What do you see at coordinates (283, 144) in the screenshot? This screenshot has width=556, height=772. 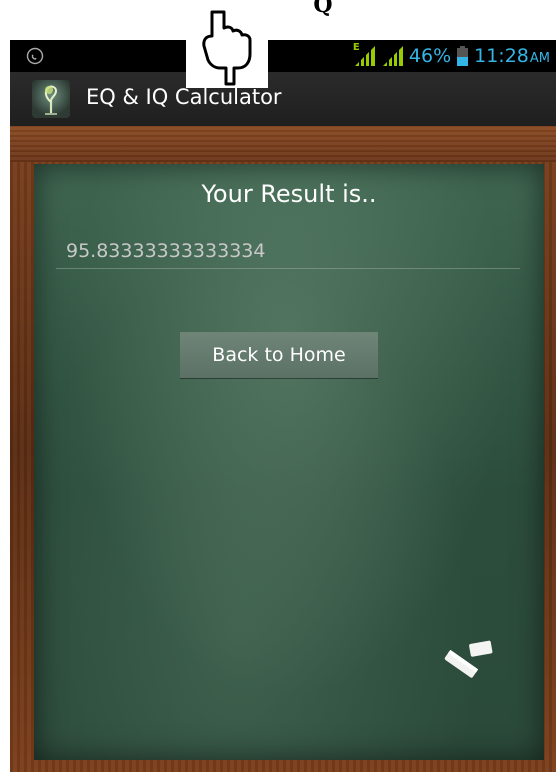 I see `frame-top-edge` at bounding box center [283, 144].